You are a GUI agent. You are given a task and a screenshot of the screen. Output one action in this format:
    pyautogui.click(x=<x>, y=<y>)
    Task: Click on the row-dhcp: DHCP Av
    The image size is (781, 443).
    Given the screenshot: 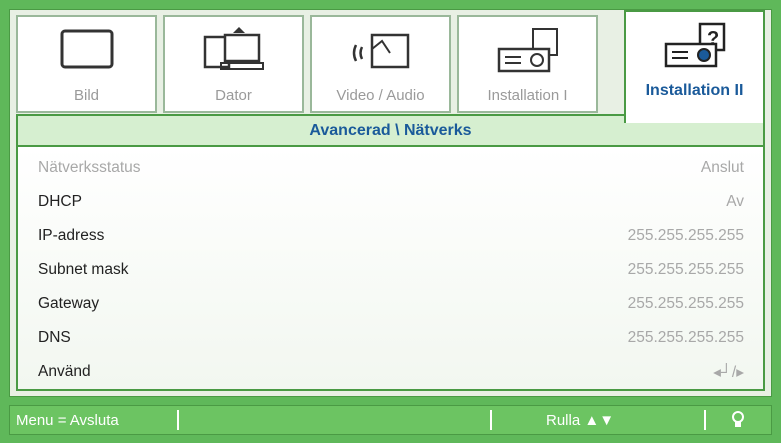 What is the action you would take?
    pyautogui.click(x=391, y=202)
    